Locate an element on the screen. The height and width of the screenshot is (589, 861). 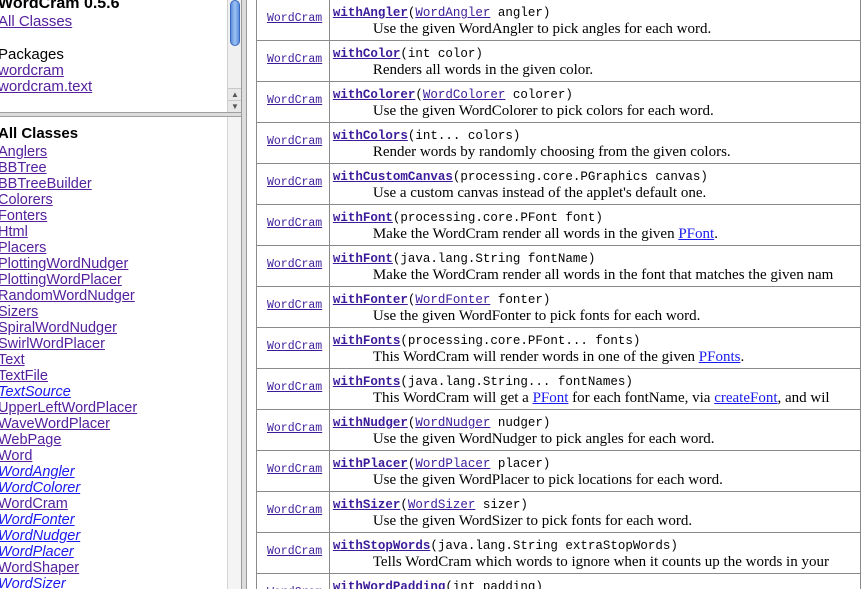
class-link: PlottingWordNudger is located at coordinates (111, 264).